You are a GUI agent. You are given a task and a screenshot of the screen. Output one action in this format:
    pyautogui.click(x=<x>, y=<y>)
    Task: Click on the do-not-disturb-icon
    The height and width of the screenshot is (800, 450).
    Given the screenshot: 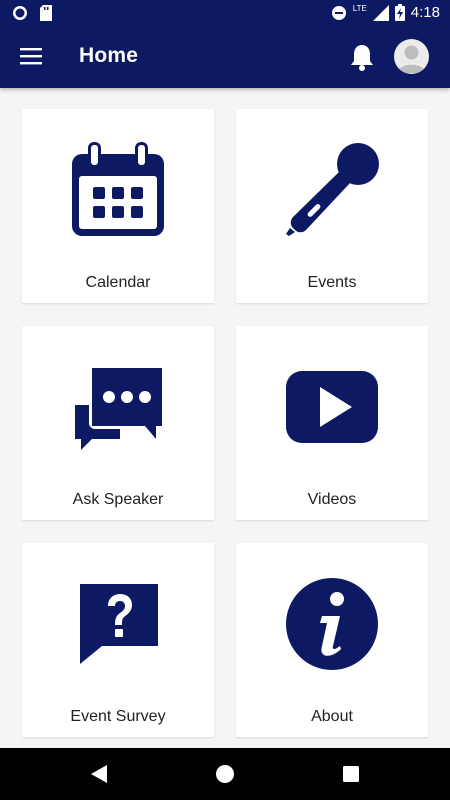 What is the action you would take?
    pyautogui.click(x=338, y=12)
    